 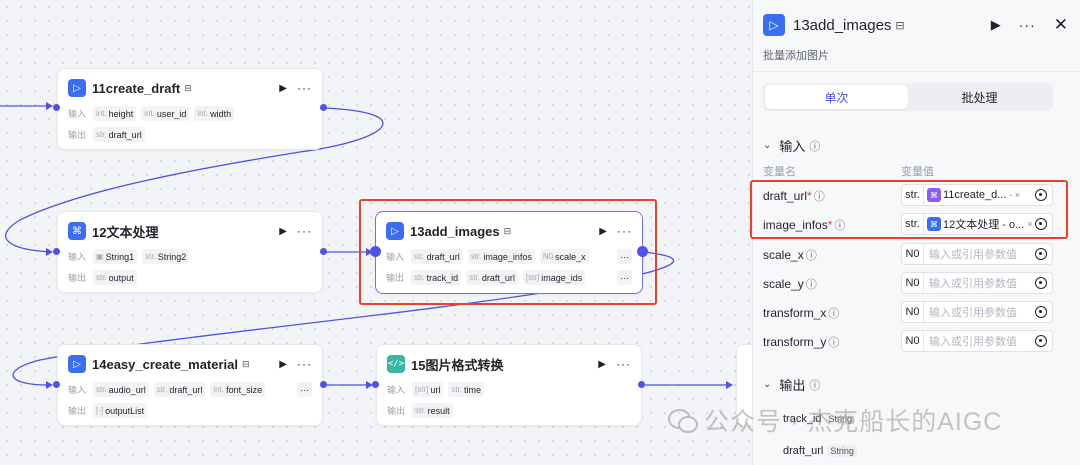 I want to click on param-name: draft_url* ⓘ, so click(x=794, y=196).